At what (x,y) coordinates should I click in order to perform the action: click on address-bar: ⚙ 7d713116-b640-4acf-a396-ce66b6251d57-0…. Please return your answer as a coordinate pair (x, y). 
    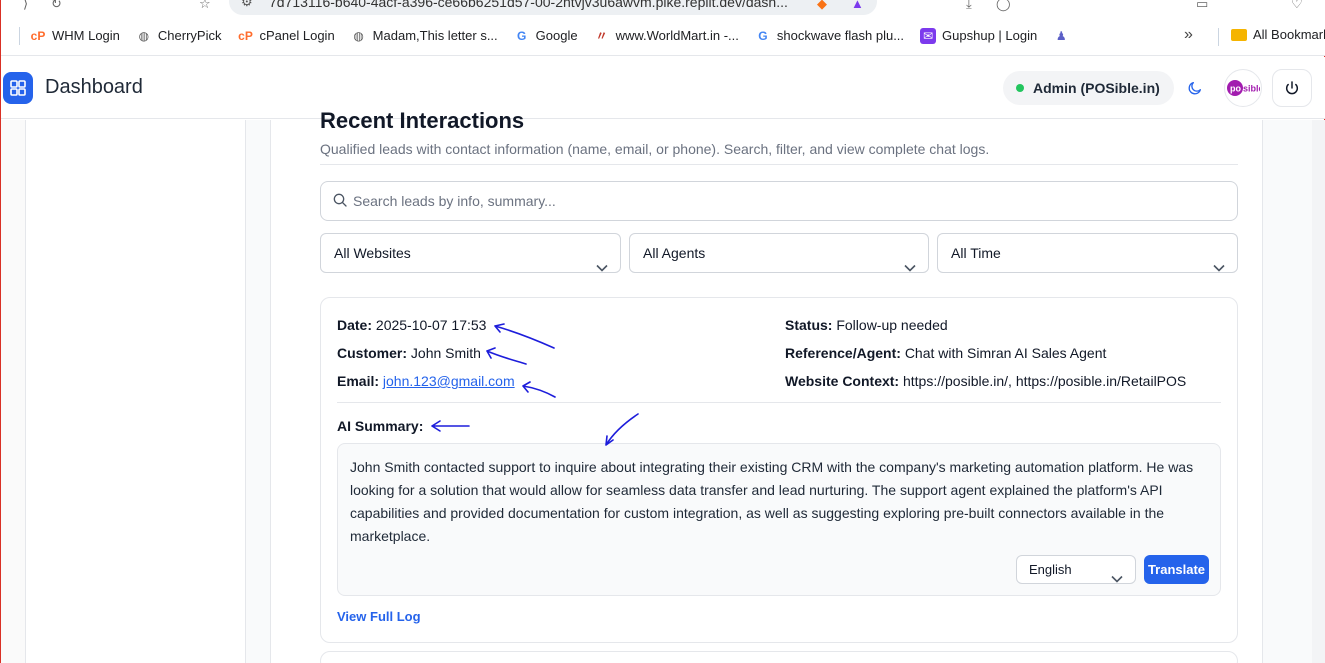
    Looking at the image, I should click on (553, 7).